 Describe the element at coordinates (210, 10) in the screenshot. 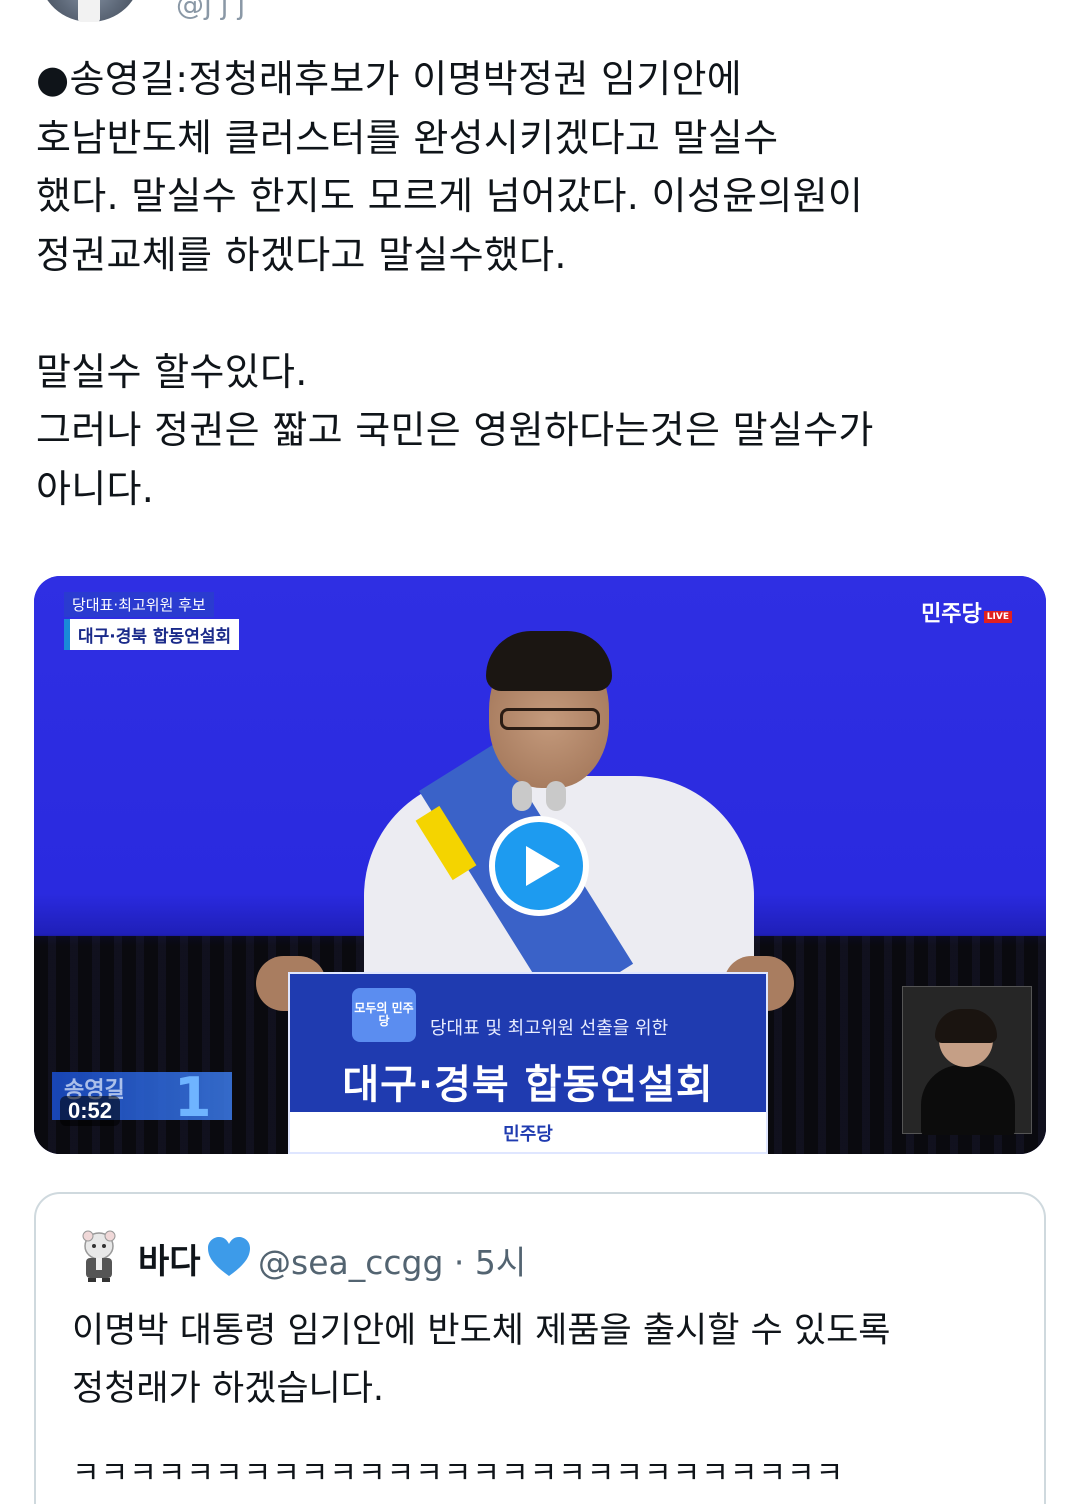

I see `author-handle: @j j j` at that location.